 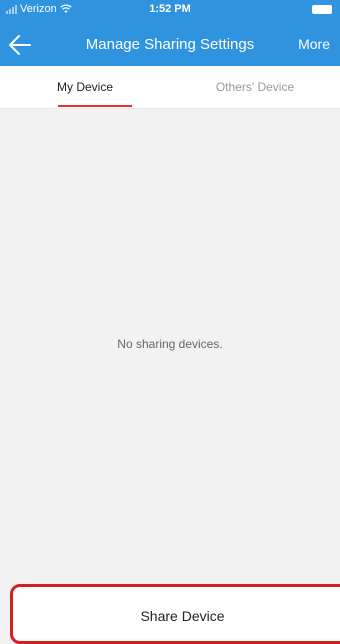 I want to click on tab-others-device: Others' Device, so click(x=255, y=87).